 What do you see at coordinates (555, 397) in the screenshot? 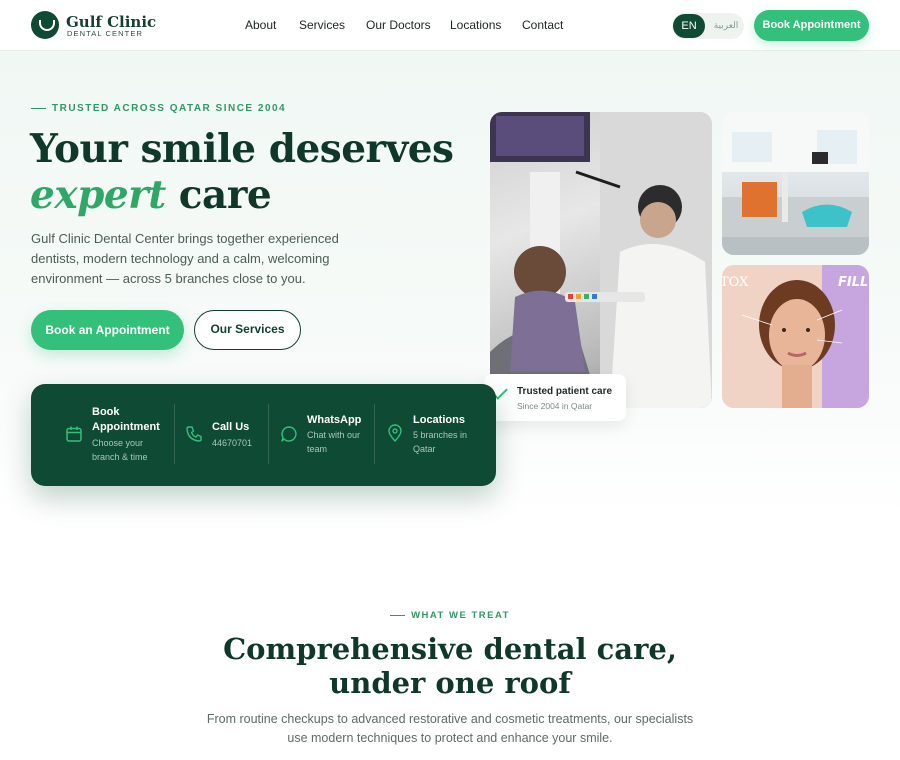
I see `trust-badge-card: Trusted patient care Since 2004 in Qatar` at bounding box center [555, 397].